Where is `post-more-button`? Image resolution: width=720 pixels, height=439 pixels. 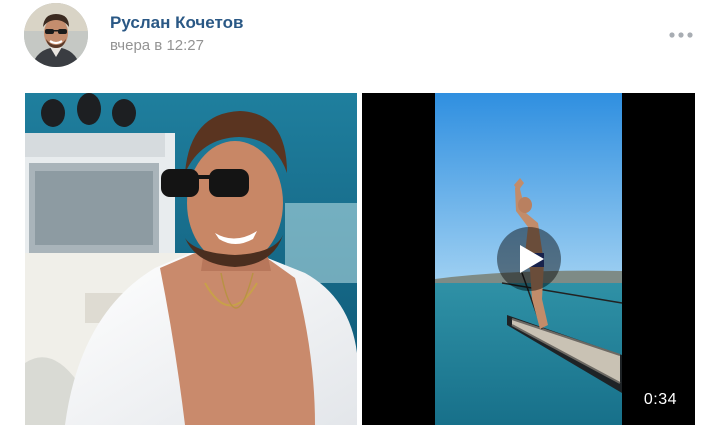
post-more-button is located at coordinates (681, 35).